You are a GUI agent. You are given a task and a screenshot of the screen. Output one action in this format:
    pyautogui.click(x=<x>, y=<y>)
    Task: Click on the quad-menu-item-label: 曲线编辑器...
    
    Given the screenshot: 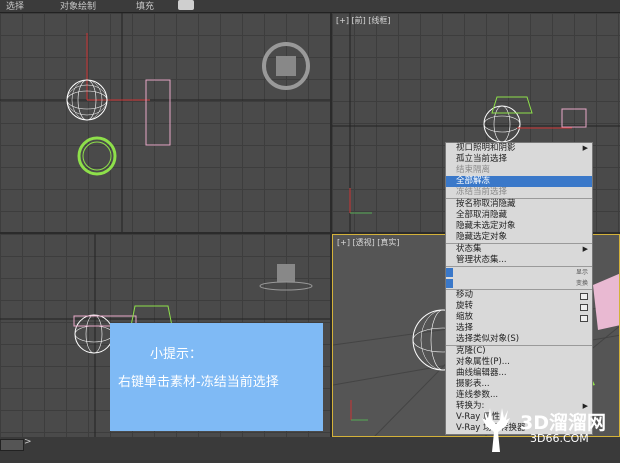 What is the action you would take?
    pyautogui.click(x=481, y=373)
    